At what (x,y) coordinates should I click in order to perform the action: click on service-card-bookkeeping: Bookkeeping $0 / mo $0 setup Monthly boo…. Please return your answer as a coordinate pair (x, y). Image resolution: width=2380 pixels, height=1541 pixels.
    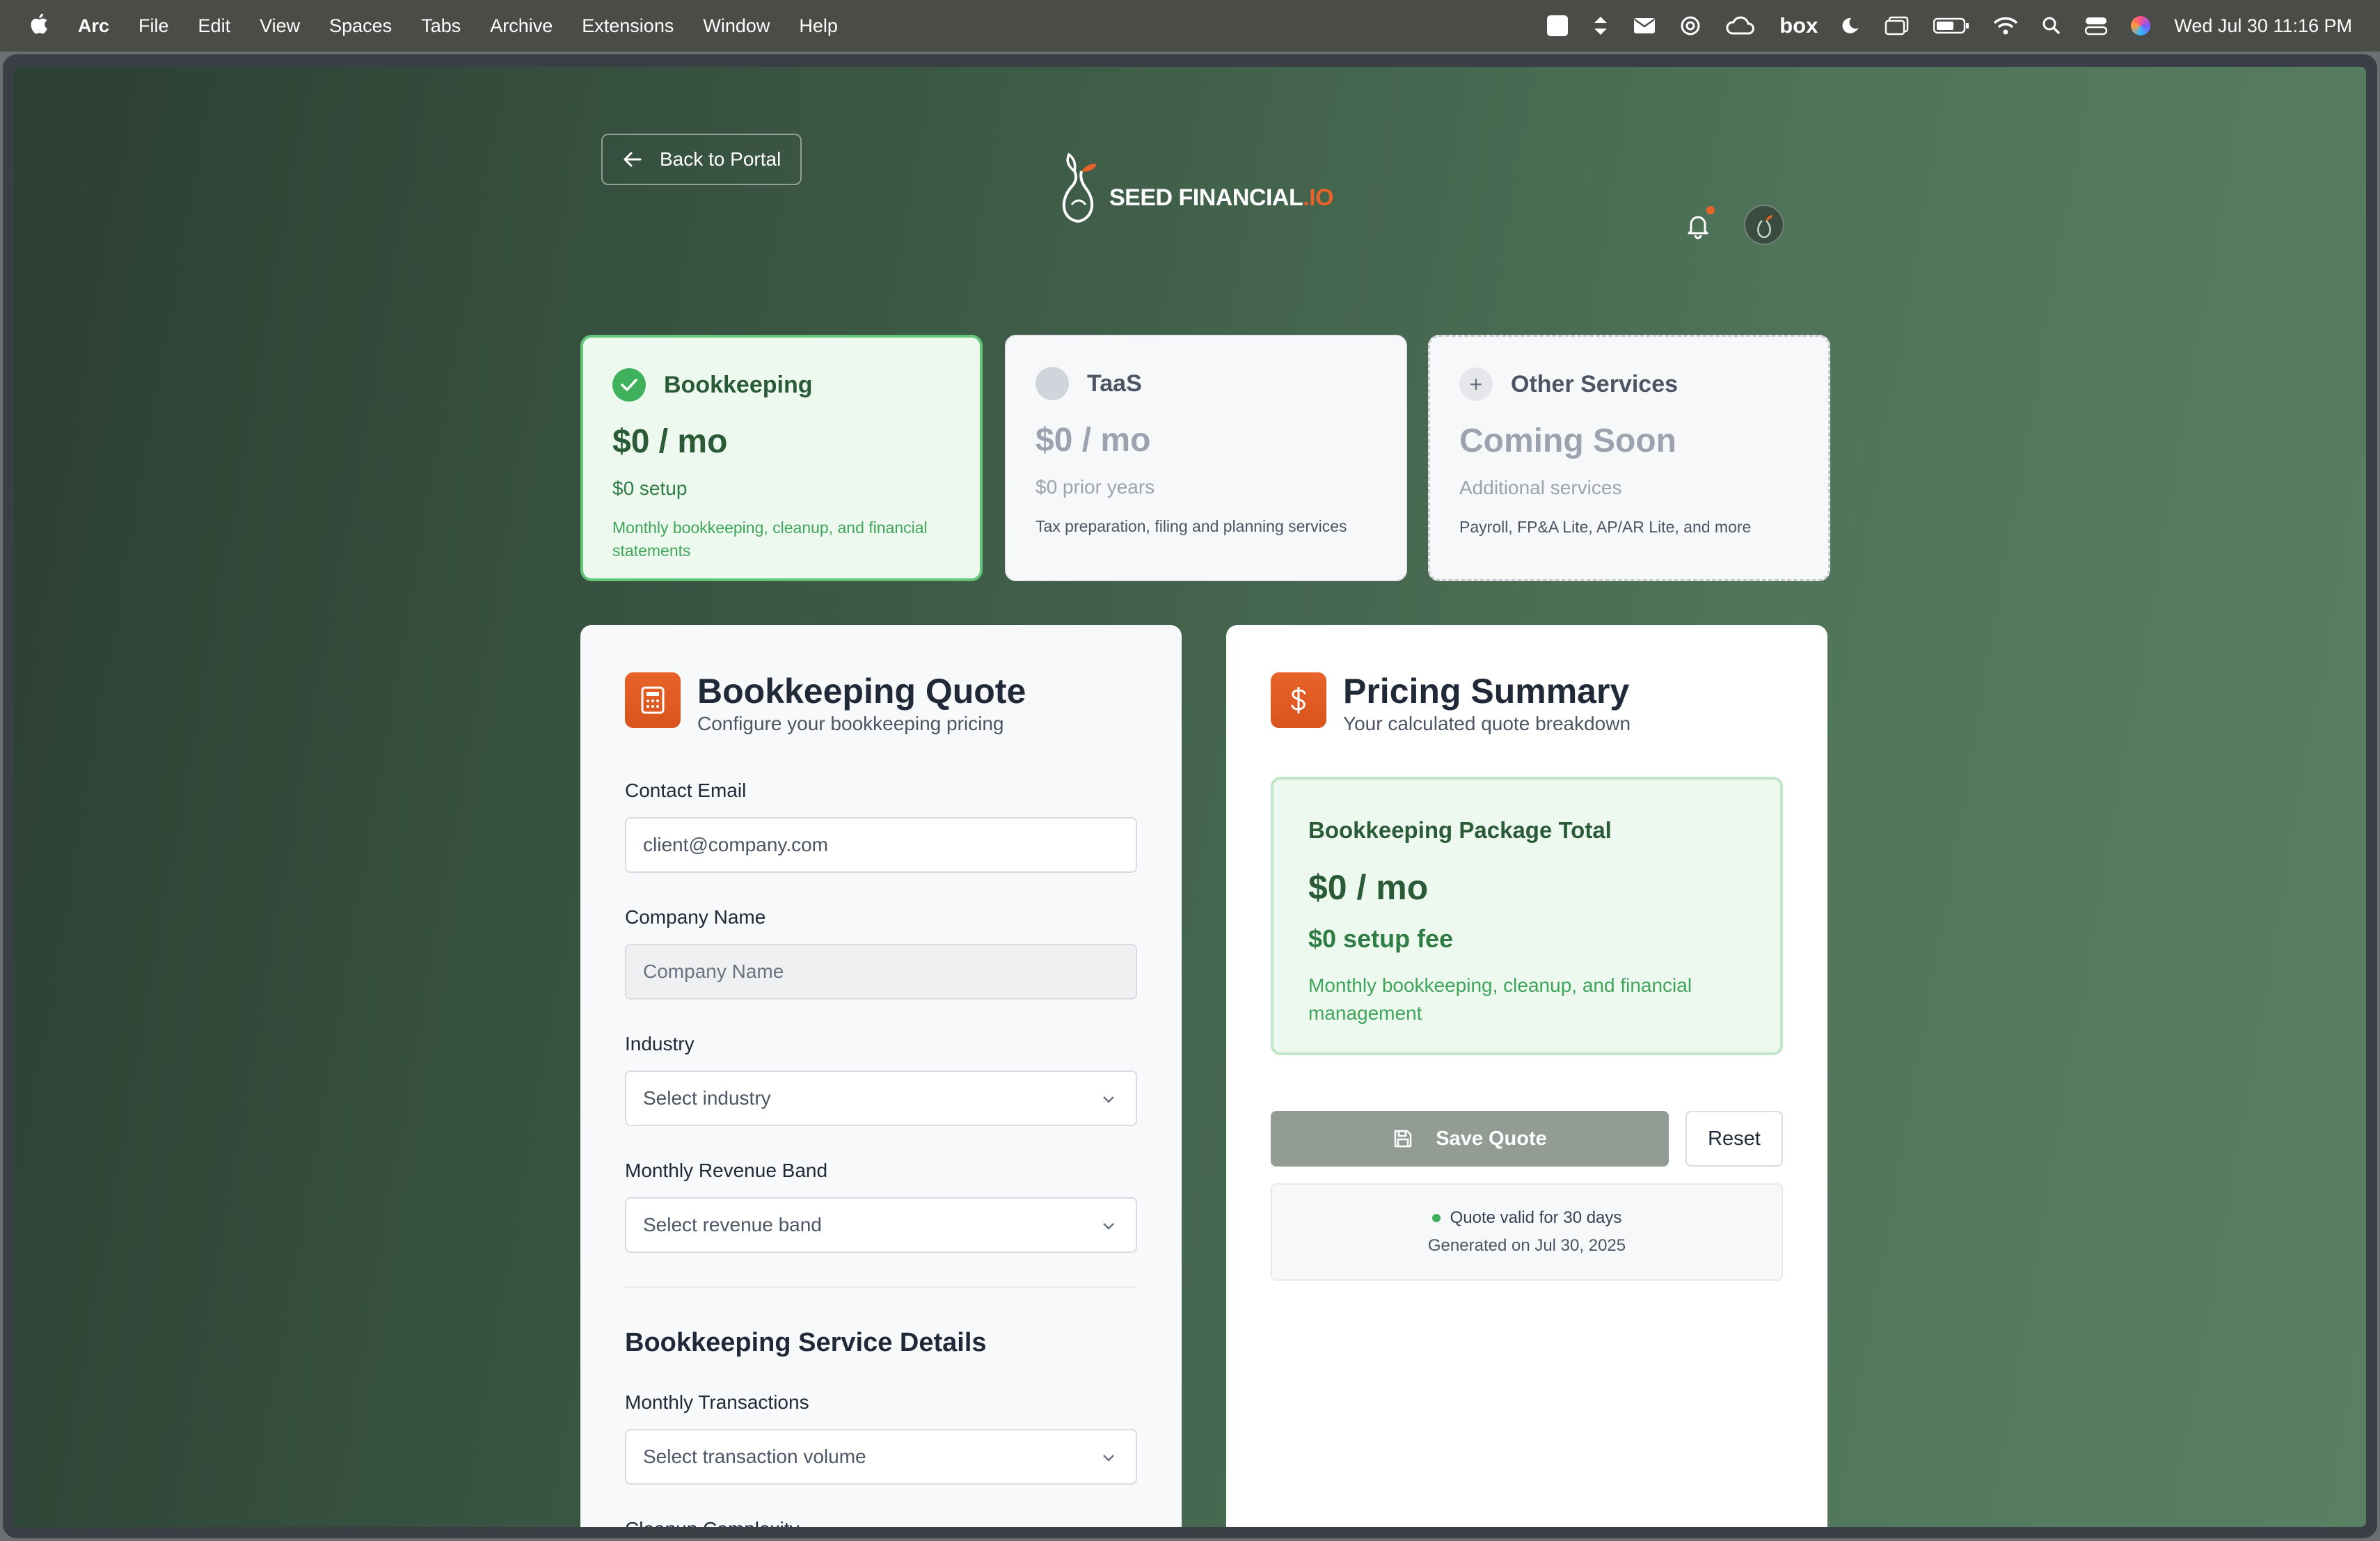
    Looking at the image, I should click on (782, 458).